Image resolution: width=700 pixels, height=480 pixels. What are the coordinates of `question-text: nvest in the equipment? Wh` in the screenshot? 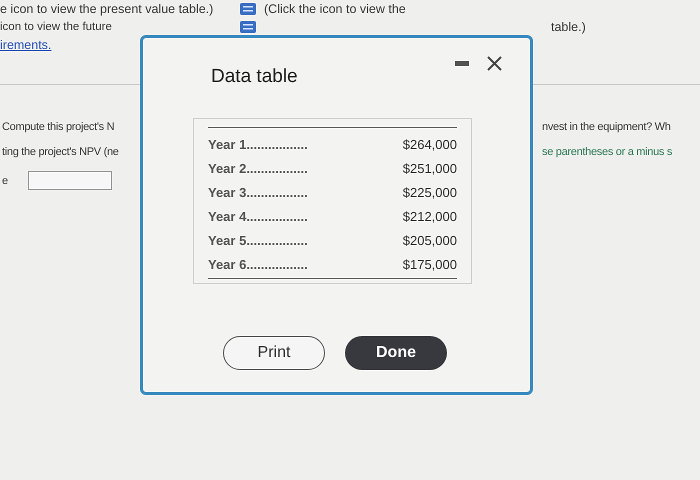 It's located at (607, 127).